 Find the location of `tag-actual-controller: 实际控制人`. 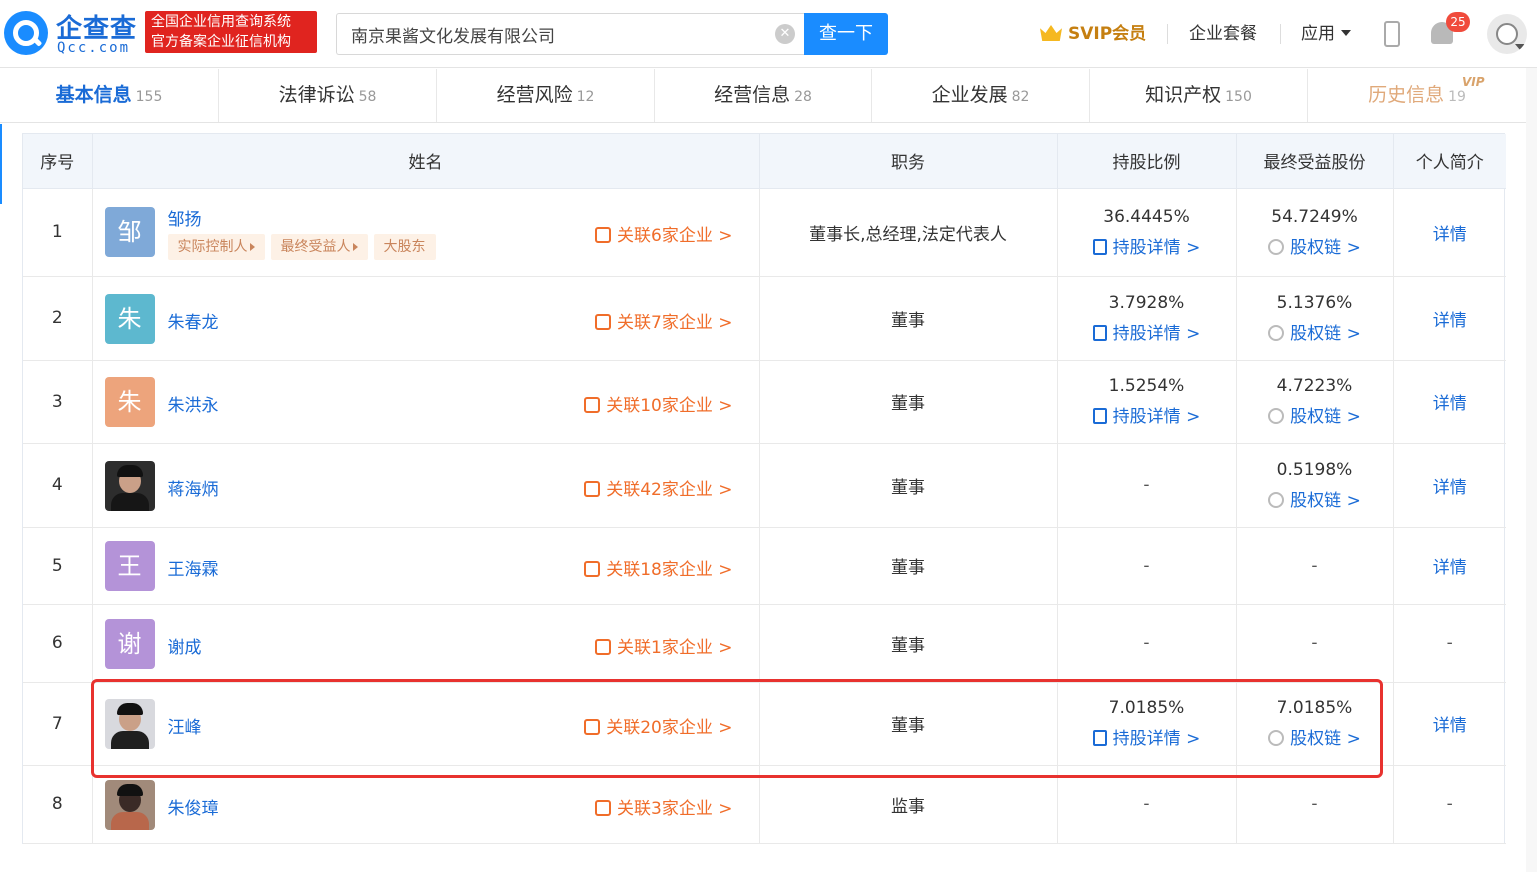

tag-actual-controller: 实际控制人 is located at coordinates (216, 246).